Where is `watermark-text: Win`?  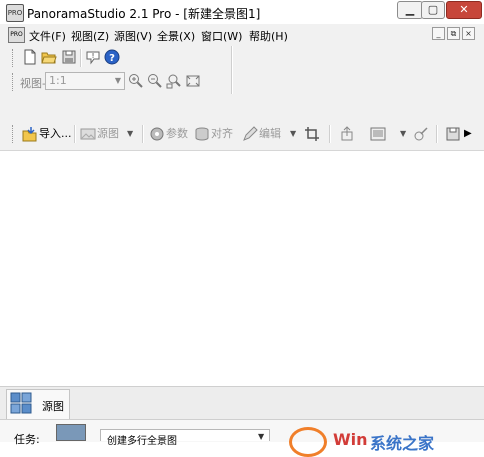
watermark-text: Win is located at coordinates (350, 439).